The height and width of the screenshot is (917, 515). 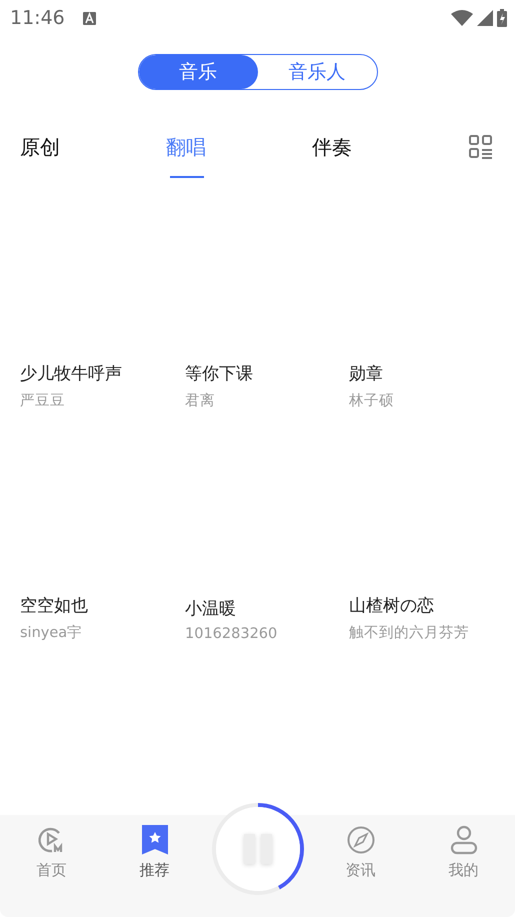 What do you see at coordinates (239, 155) in the screenshot?
I see `category-tab: 翻唱` at bounding box center [239, 155].